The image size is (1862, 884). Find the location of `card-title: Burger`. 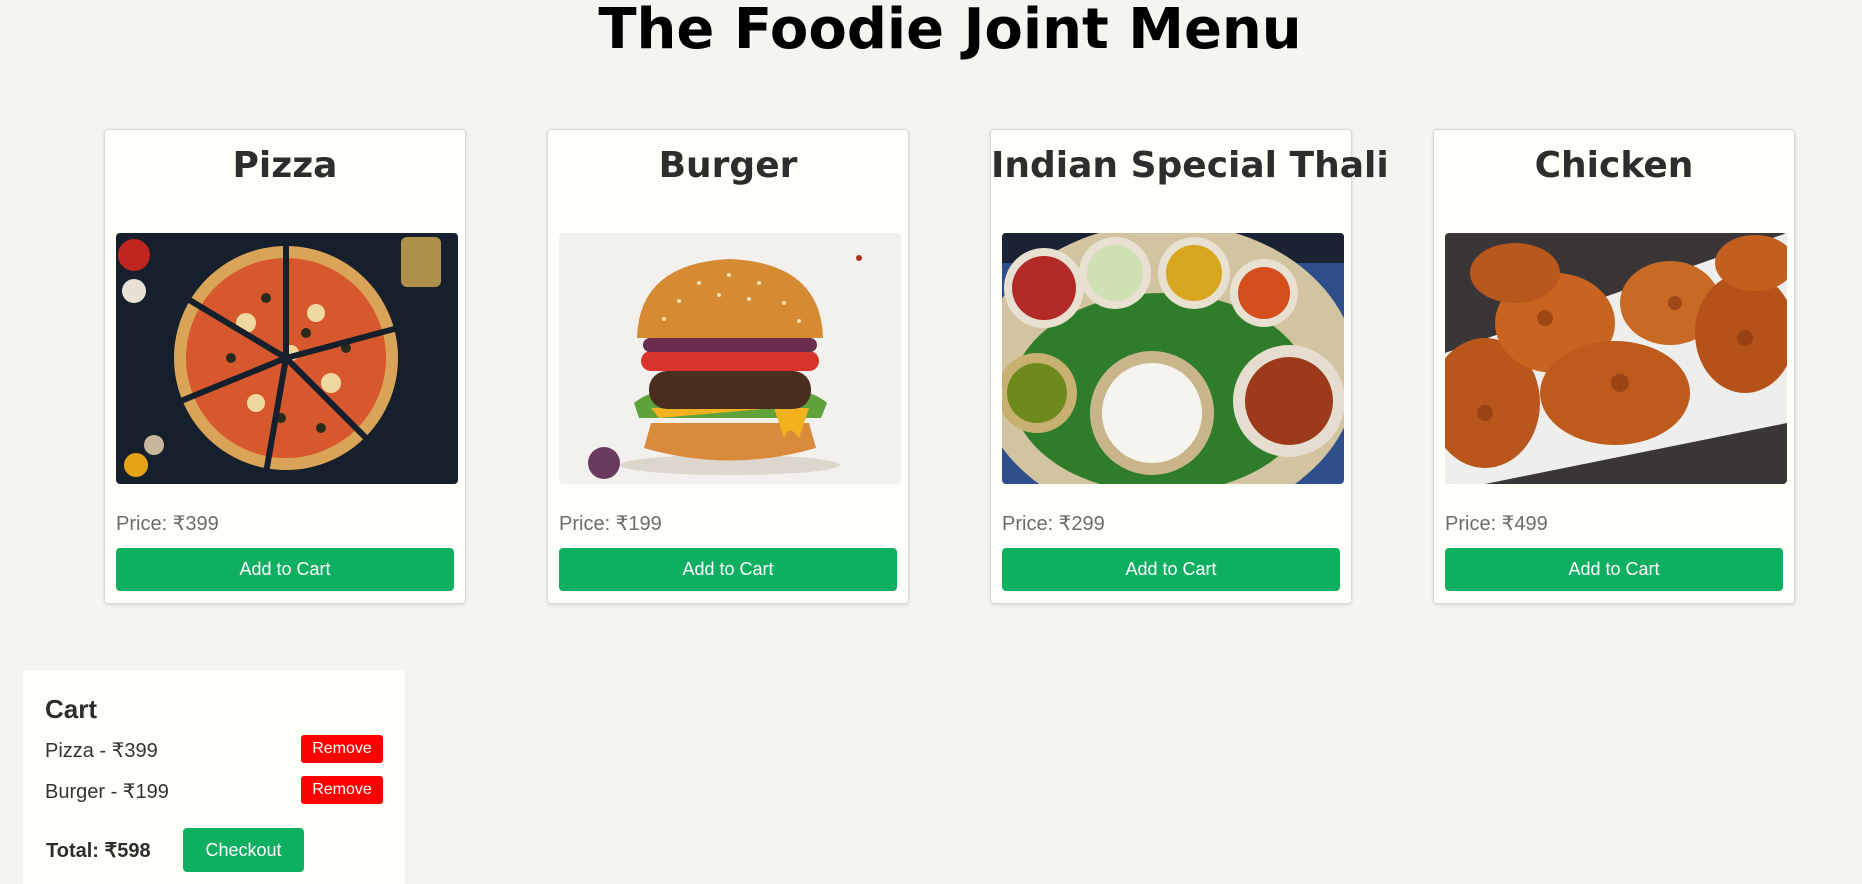

card-title: Burger is located at coordinates (728, 165).